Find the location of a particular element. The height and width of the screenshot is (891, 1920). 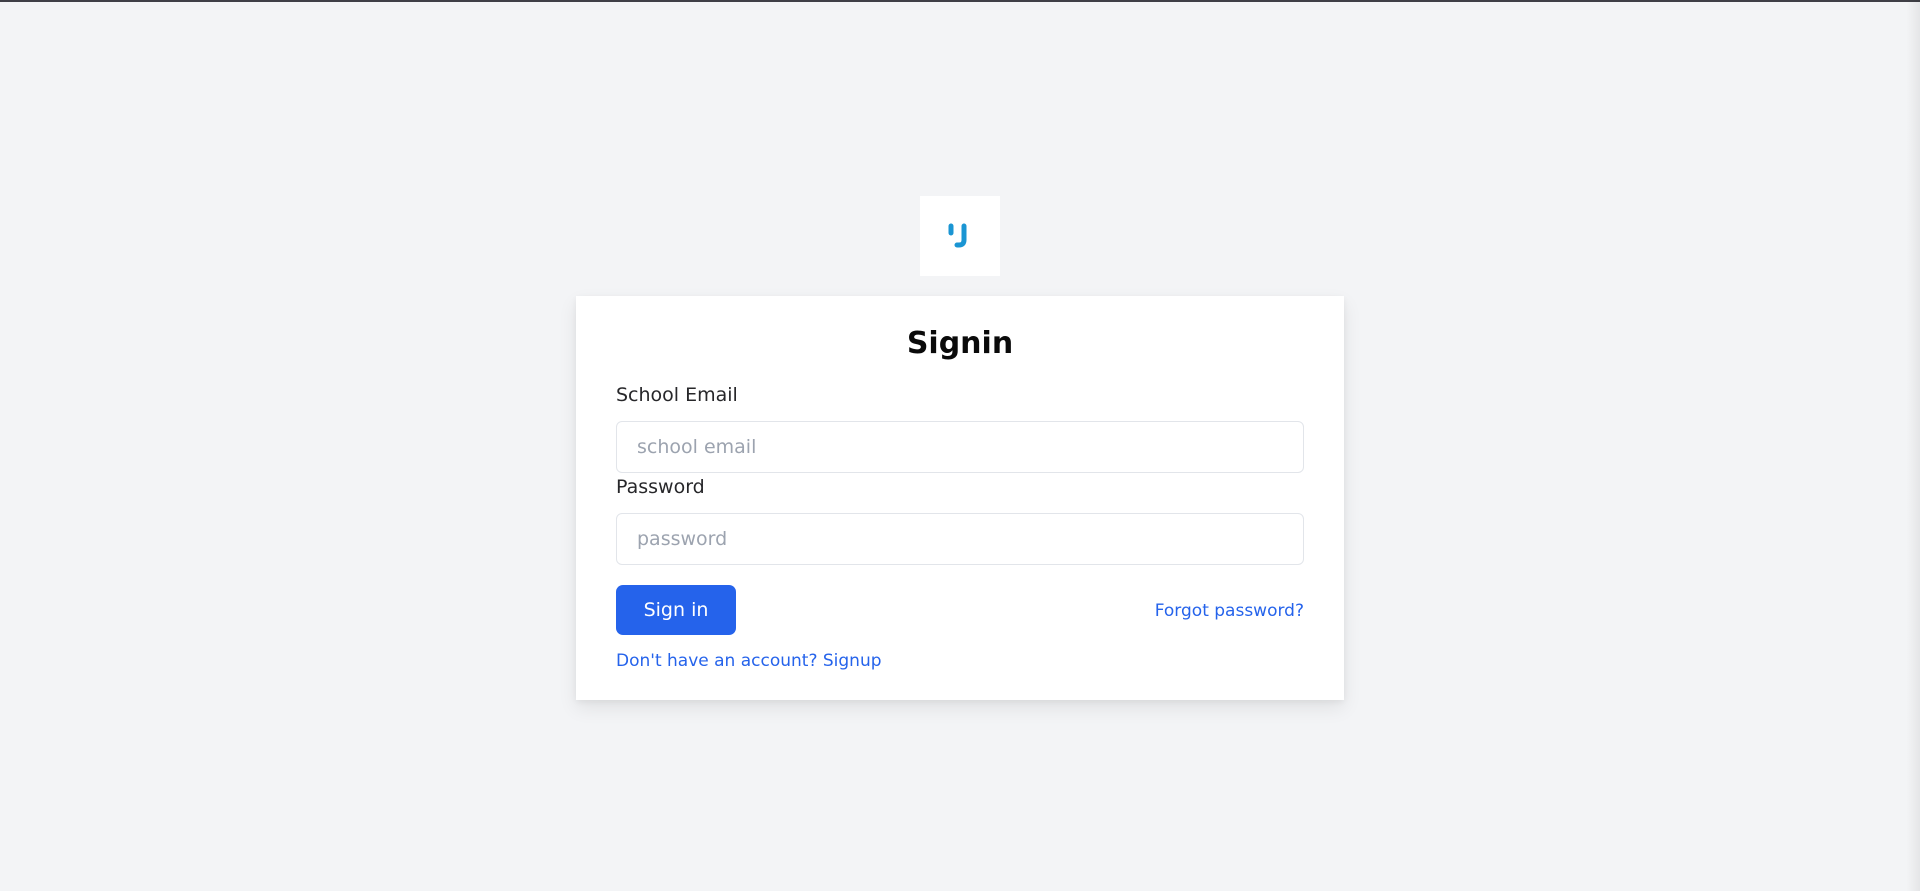

email-field is located at coordinates (960, 447).